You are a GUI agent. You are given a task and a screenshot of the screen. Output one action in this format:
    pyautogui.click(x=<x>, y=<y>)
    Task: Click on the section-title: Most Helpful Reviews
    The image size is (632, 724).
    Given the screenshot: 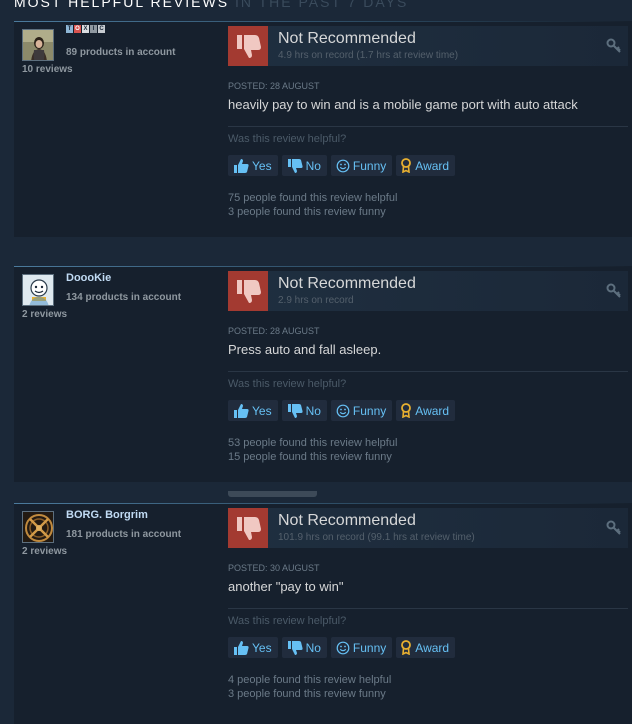 What is the action you would take?
    pyautogui.click(x=122, y=5)
    